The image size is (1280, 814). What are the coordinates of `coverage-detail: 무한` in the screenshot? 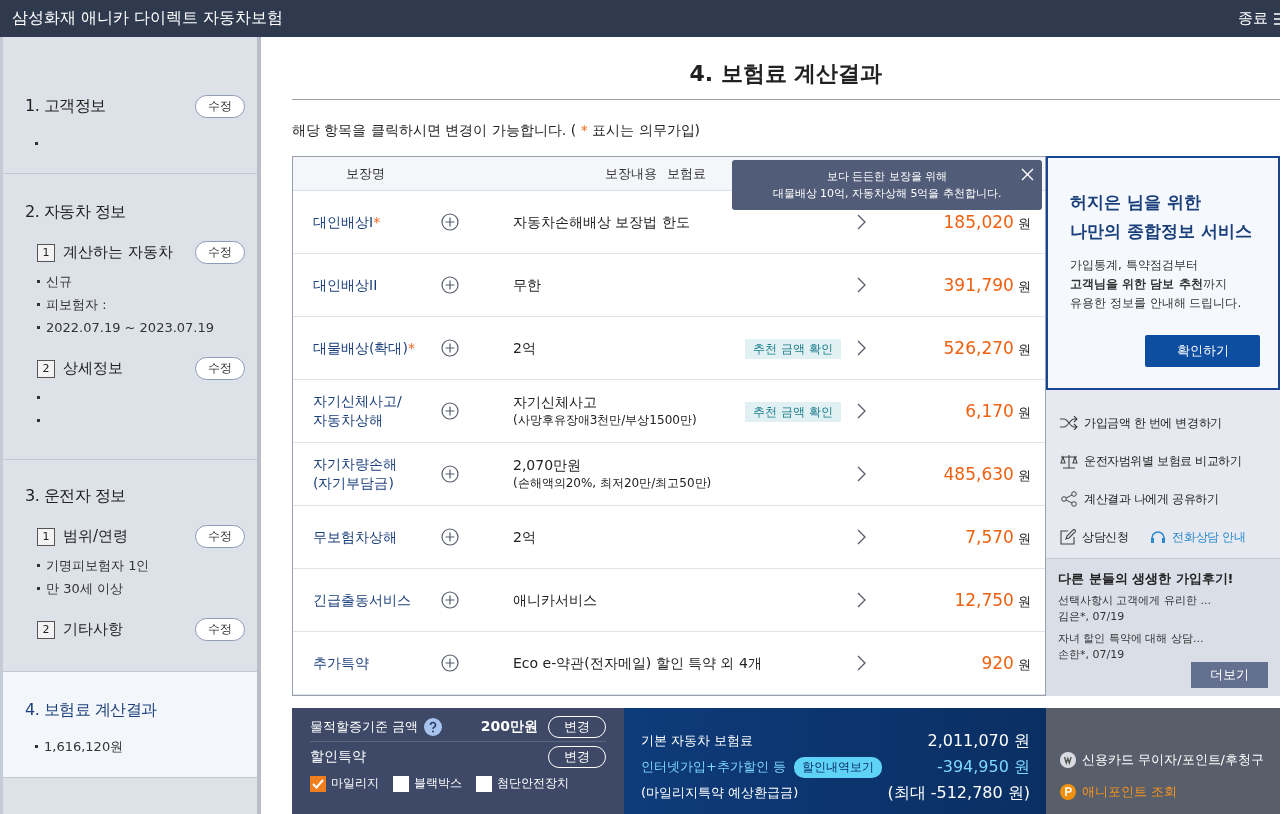 It's located at (527, 285).